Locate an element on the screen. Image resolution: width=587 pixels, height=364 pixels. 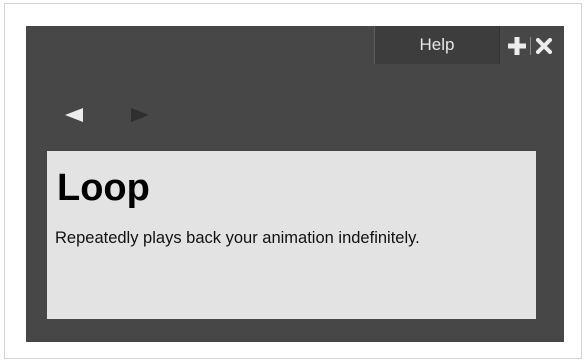
help-navigation is located at coordinates (107, 115).